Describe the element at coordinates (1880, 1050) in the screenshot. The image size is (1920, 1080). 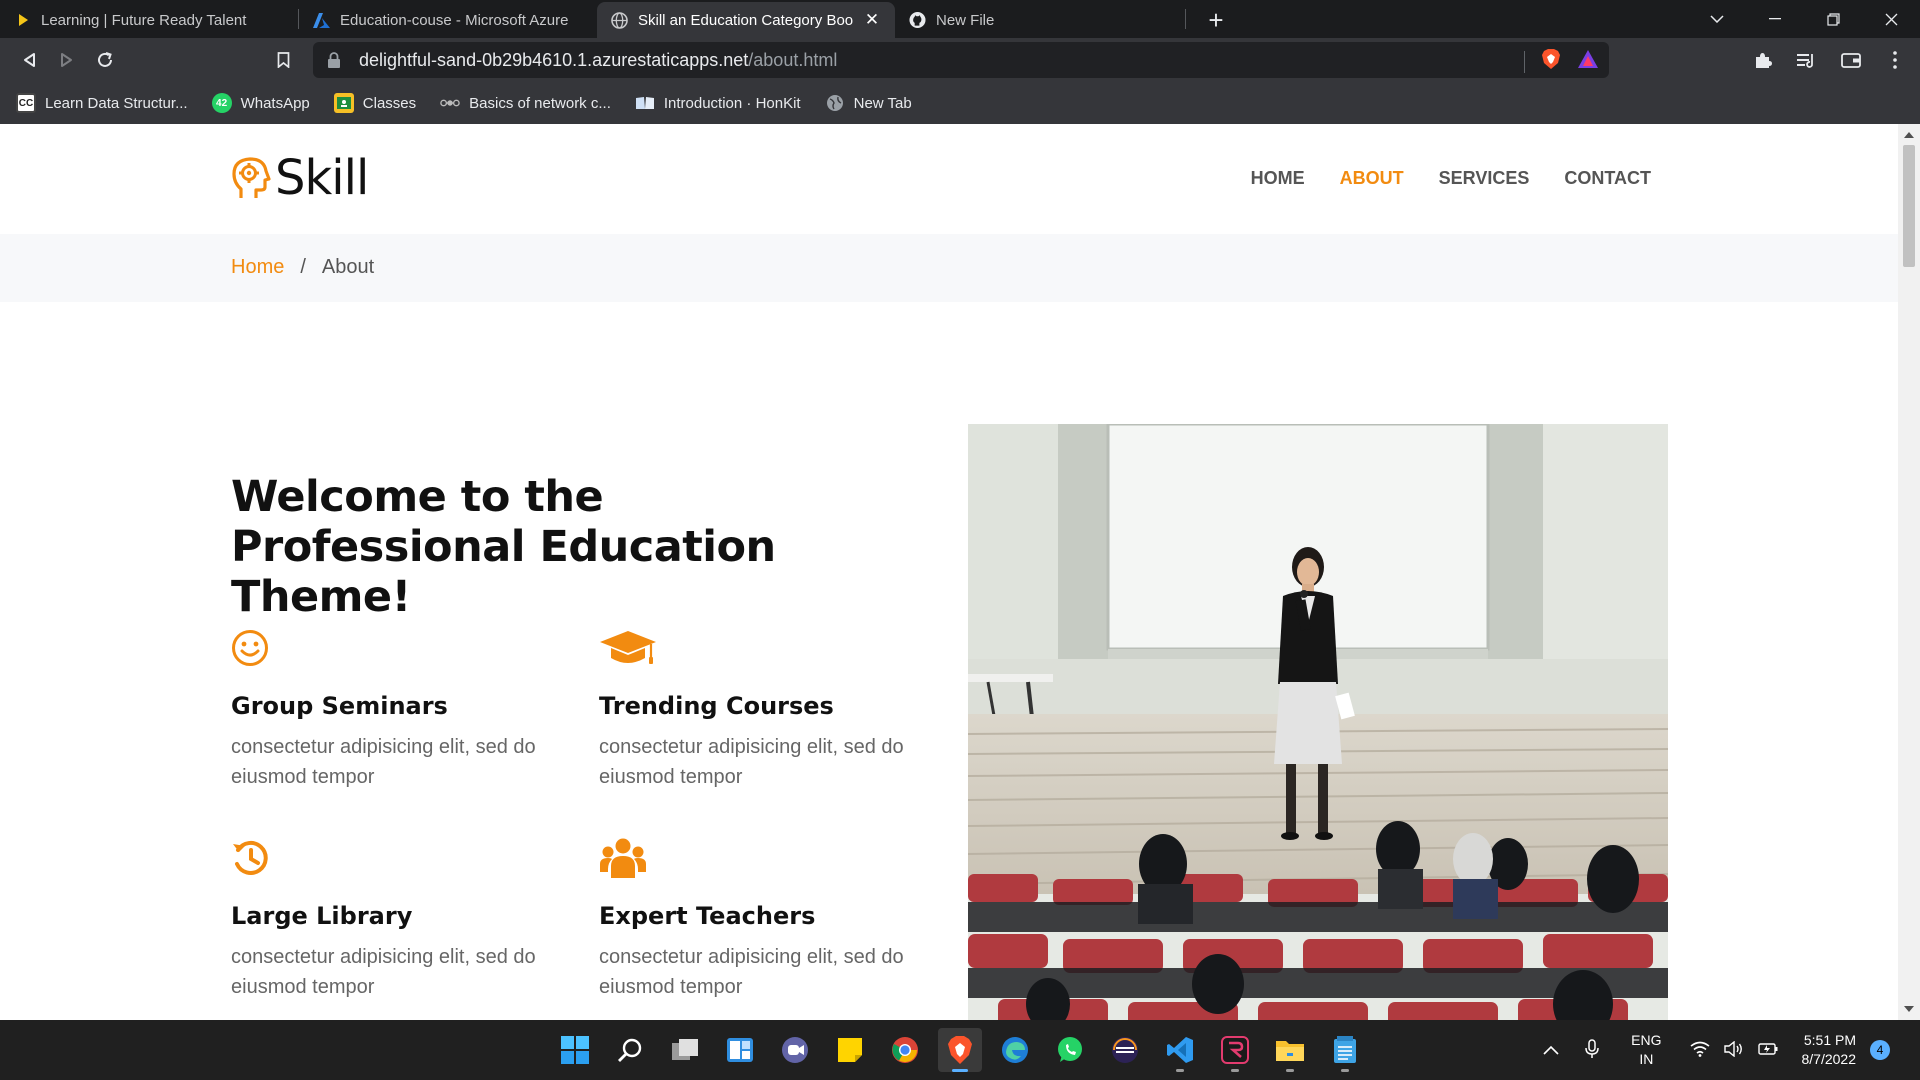
I see `notification-badge: 4` at that location.